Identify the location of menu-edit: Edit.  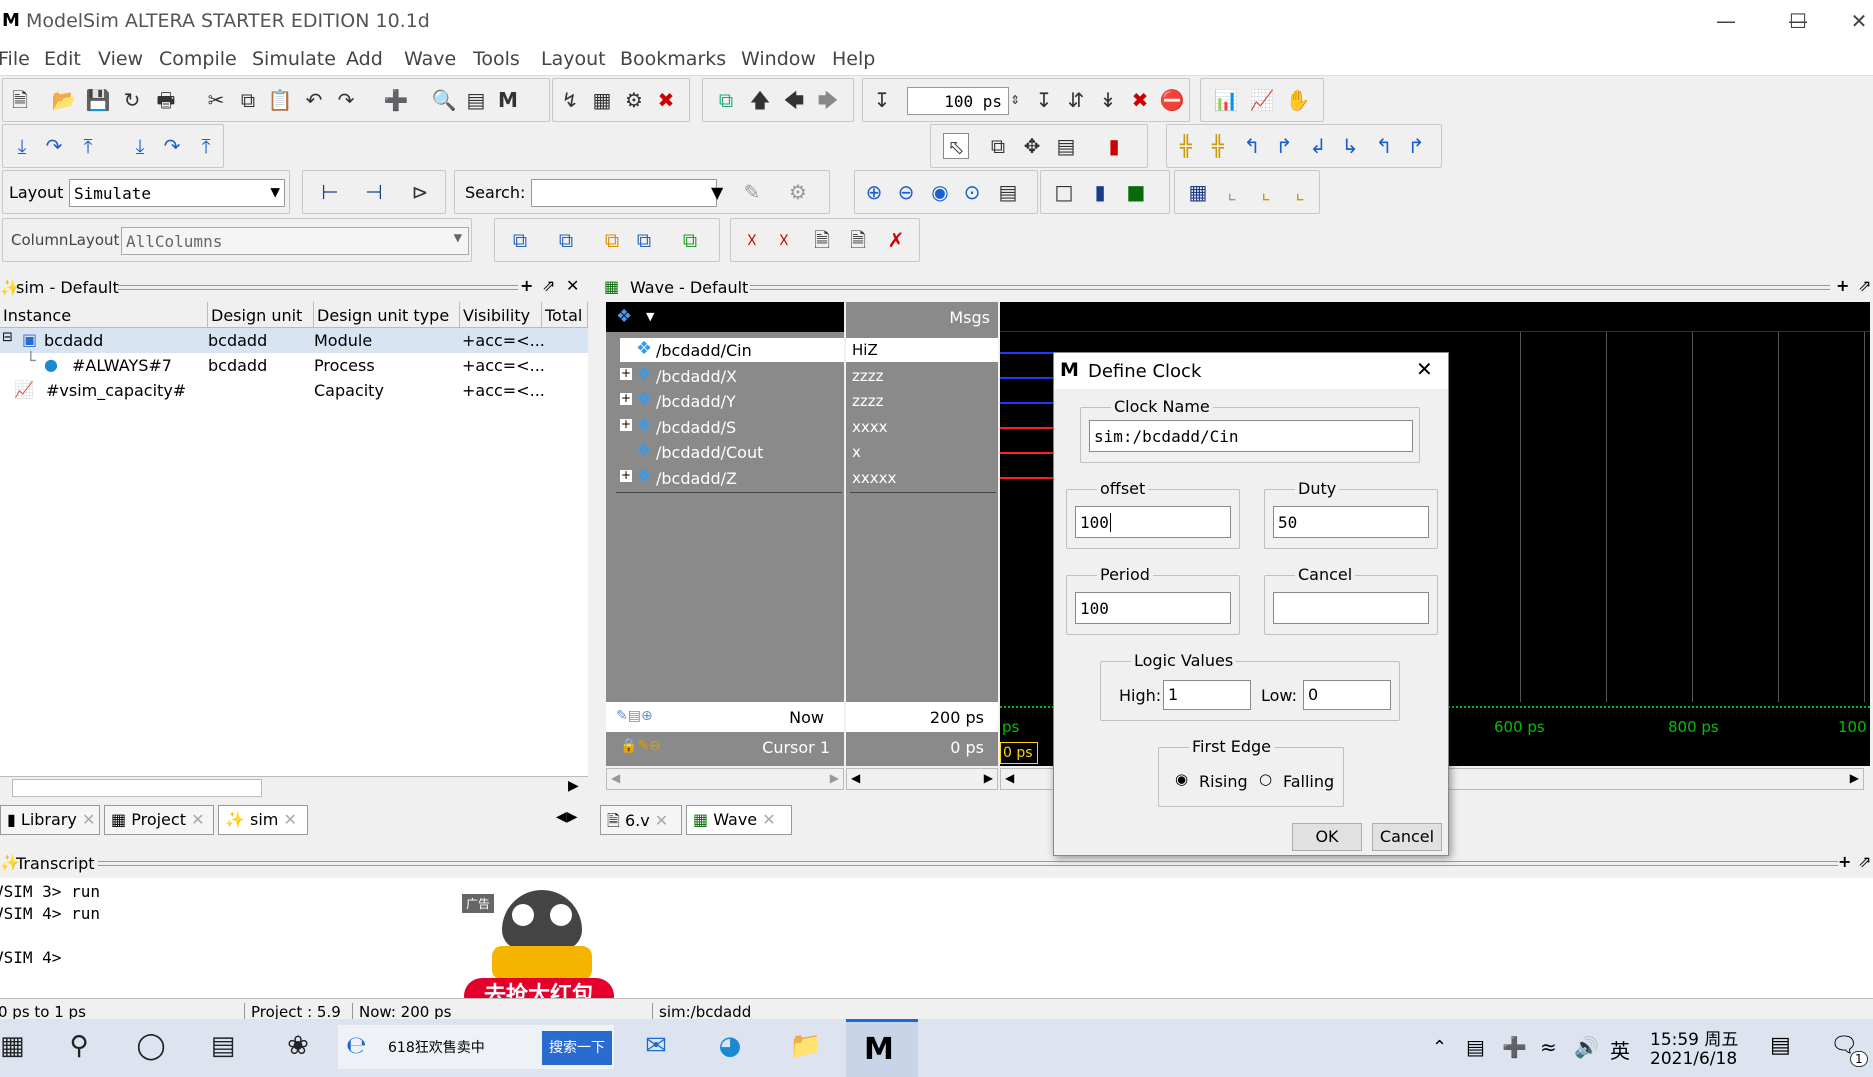
(62, 59).